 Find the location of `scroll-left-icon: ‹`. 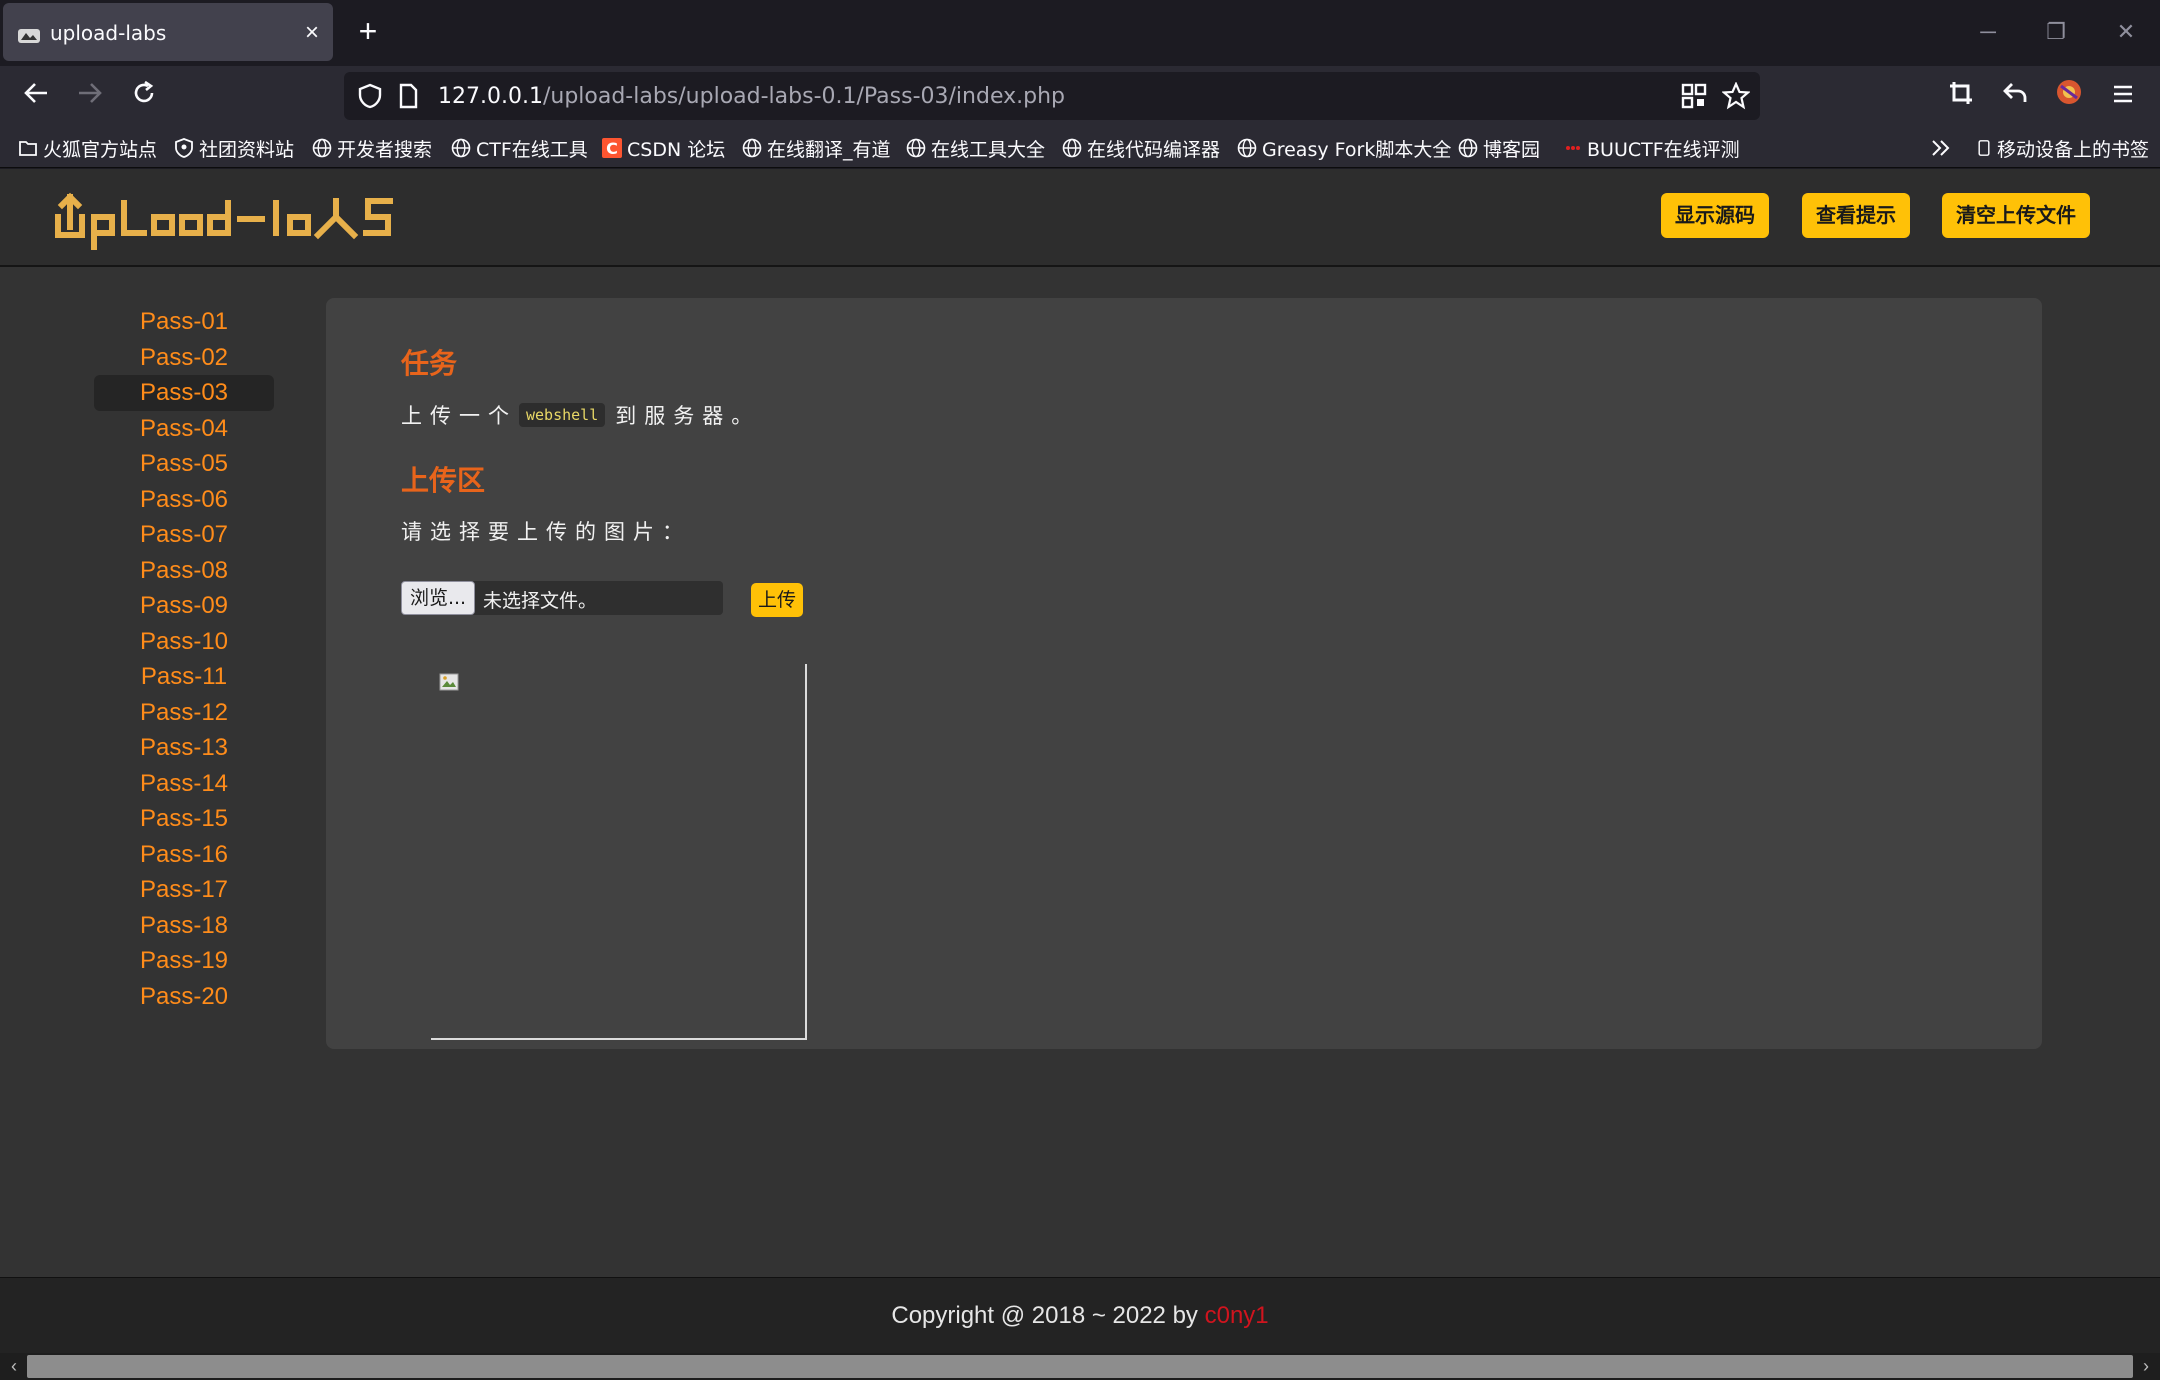

scroll-left-icon: ‹ is located at coordinates (14, 1366).